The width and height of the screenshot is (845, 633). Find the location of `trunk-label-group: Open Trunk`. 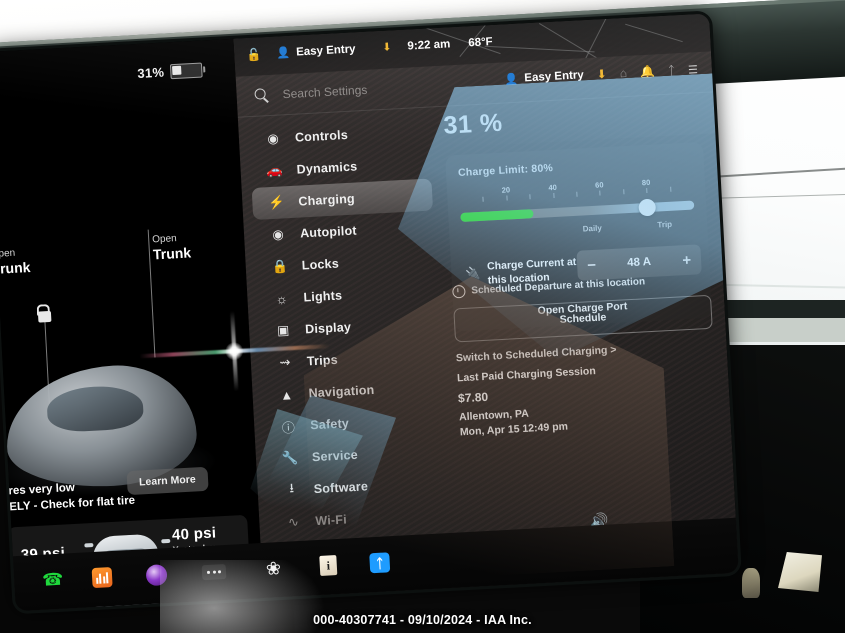

trunk-label-group: Open Trunk is located at coordinates (172, 246).